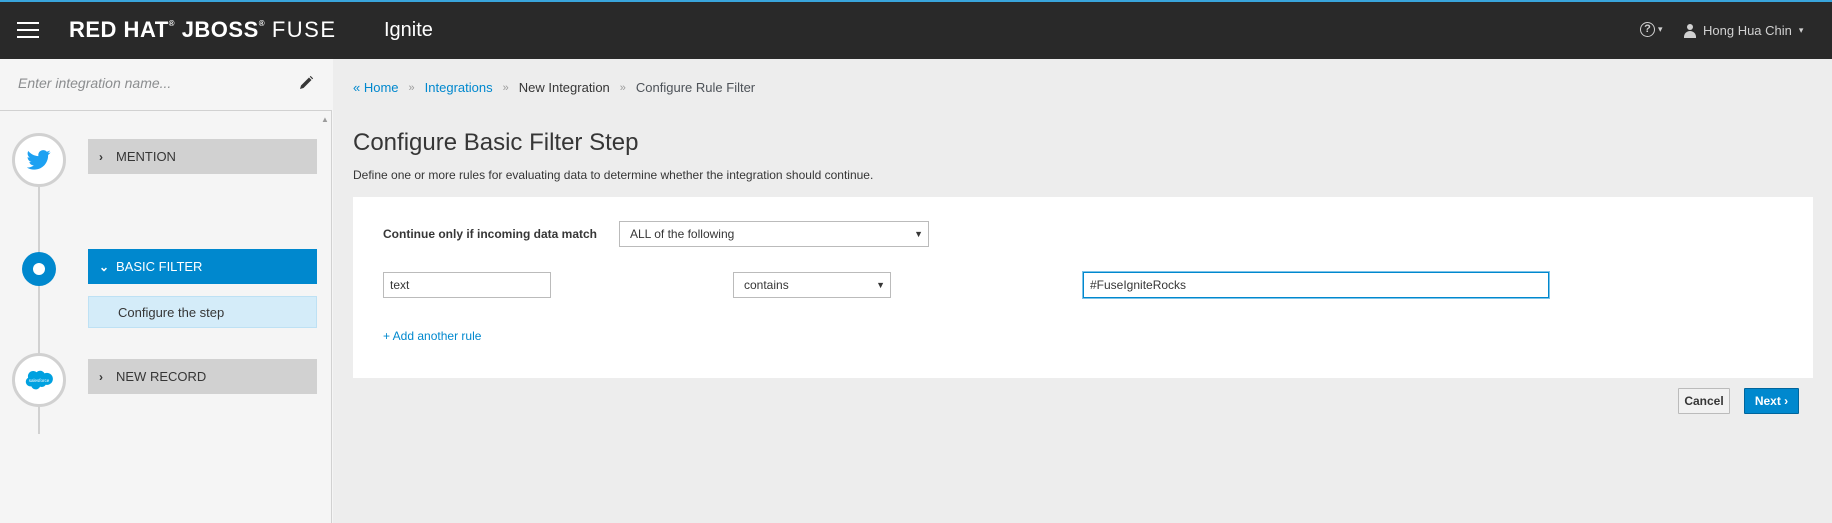  I want to click on next-button-label: Next, so click(1767, 401).